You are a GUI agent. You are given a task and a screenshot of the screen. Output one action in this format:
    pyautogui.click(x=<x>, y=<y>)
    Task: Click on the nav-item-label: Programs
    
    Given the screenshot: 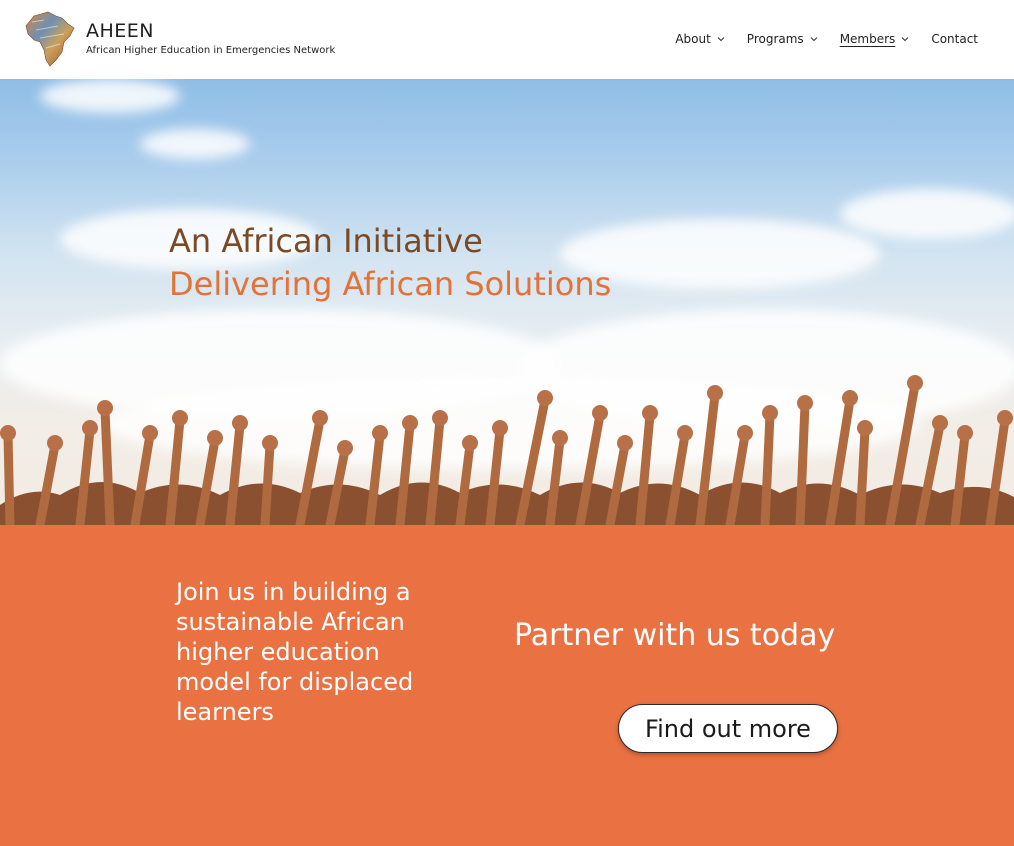 What is the action you would take?
    pyautogui.click(x=775, y=39)
    